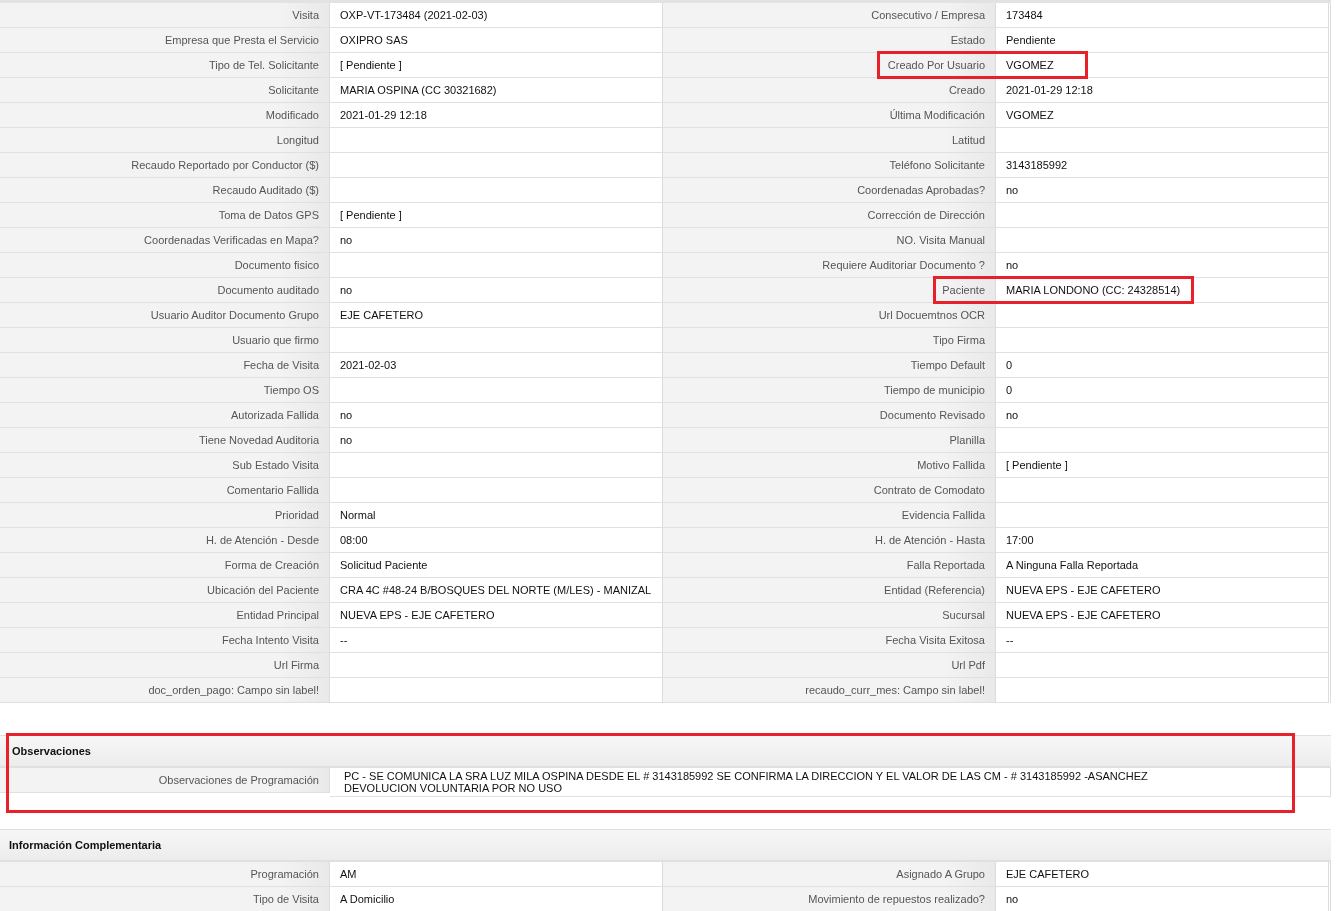 Image resolution: width=1338 pixels, height=911 pixels. What do you see at coordinates (830, 782) in the screenshot?
I see `field-value: PC - SE COMUNICA LA SRA LUZ MILA OSPINA DESDE EL # 3143185992 SE CONFIRMA LA DIRECCION Y EL VALOR DE LAS CM - # 3143185992 -ASANCHEZ DEVOLUCION VOLUNTARIA POR NO USO` at bounding box center [830, 782].